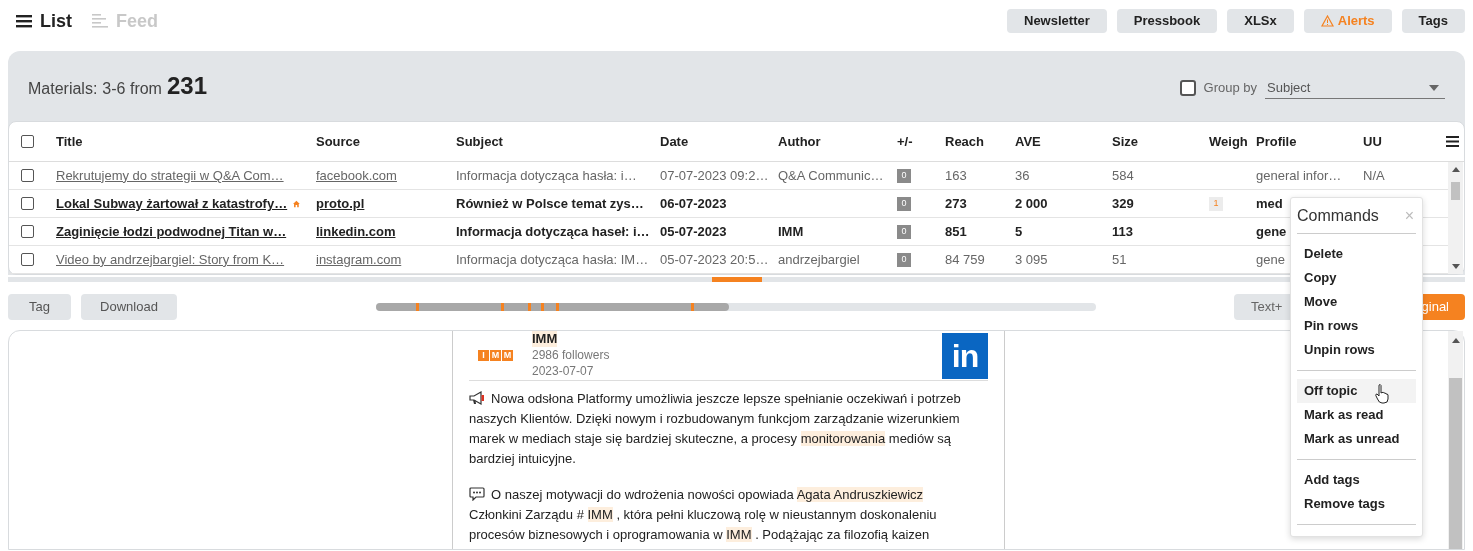  What do you see at coordinates (1356, 504) in the screenshot?
I see `menu-item: Remove tags` at bounding box center [1356, 504].